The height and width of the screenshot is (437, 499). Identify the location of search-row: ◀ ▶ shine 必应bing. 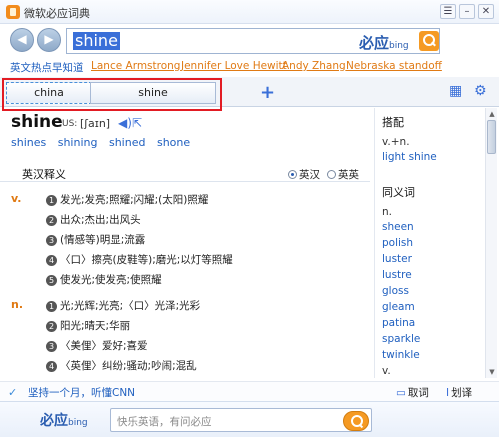
(249, 41).